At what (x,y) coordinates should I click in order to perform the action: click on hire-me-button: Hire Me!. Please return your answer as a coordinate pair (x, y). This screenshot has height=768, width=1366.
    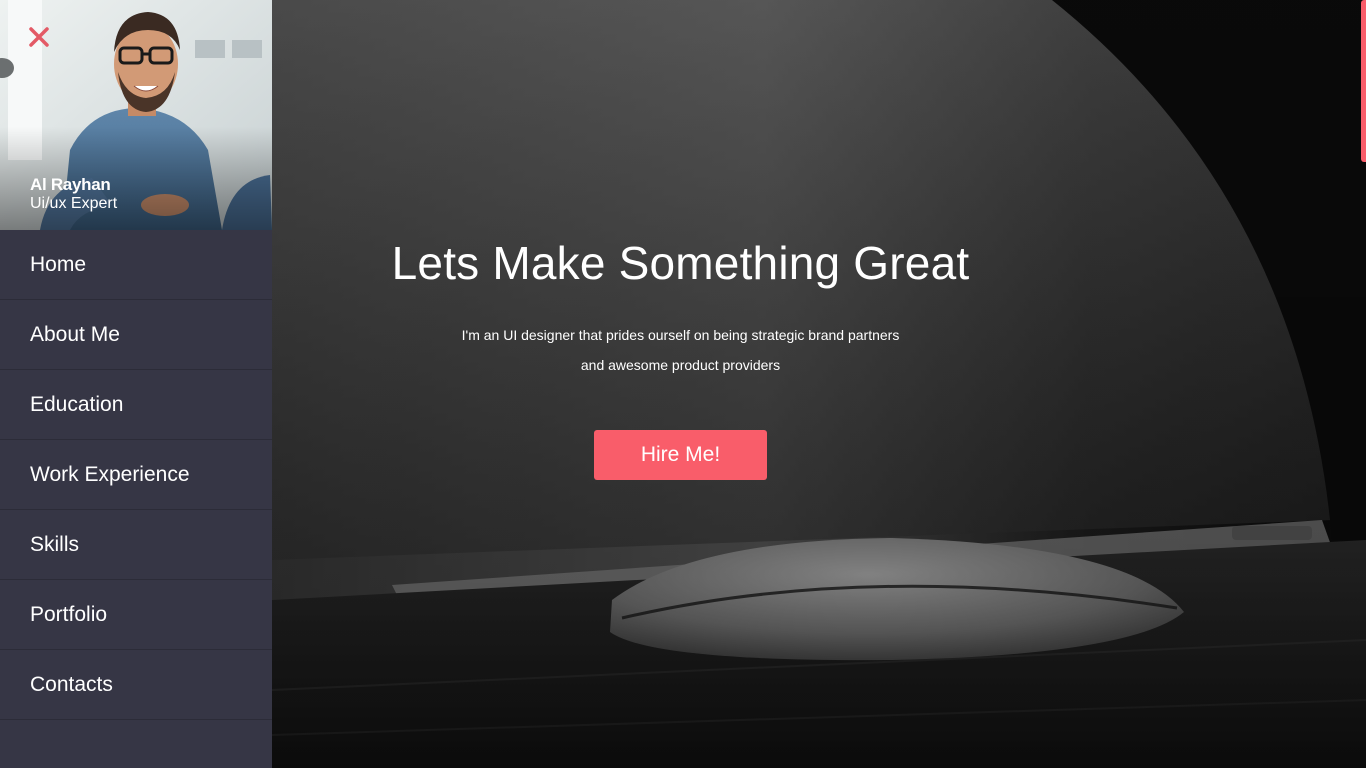
    Looking at the image, I should click on (680, 455).